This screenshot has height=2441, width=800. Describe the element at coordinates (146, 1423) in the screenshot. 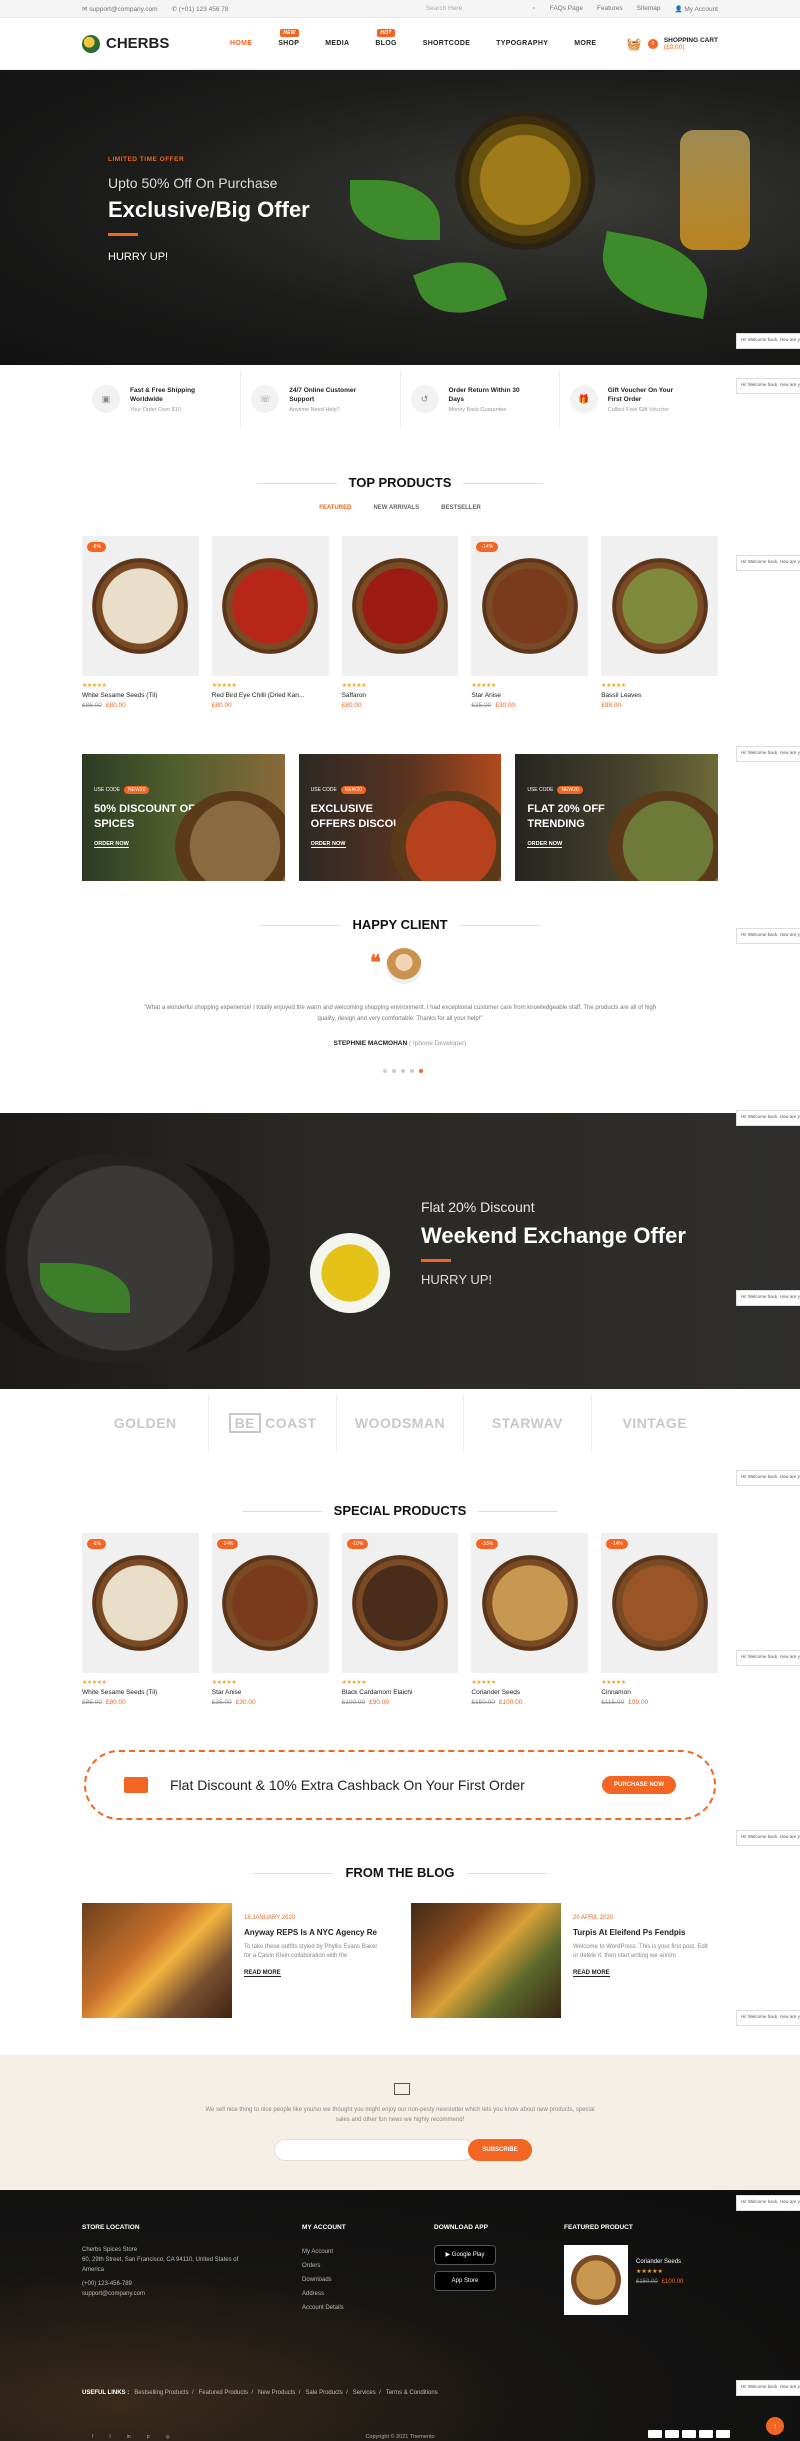

I see `brand-logo: GOLDEN` at that location.